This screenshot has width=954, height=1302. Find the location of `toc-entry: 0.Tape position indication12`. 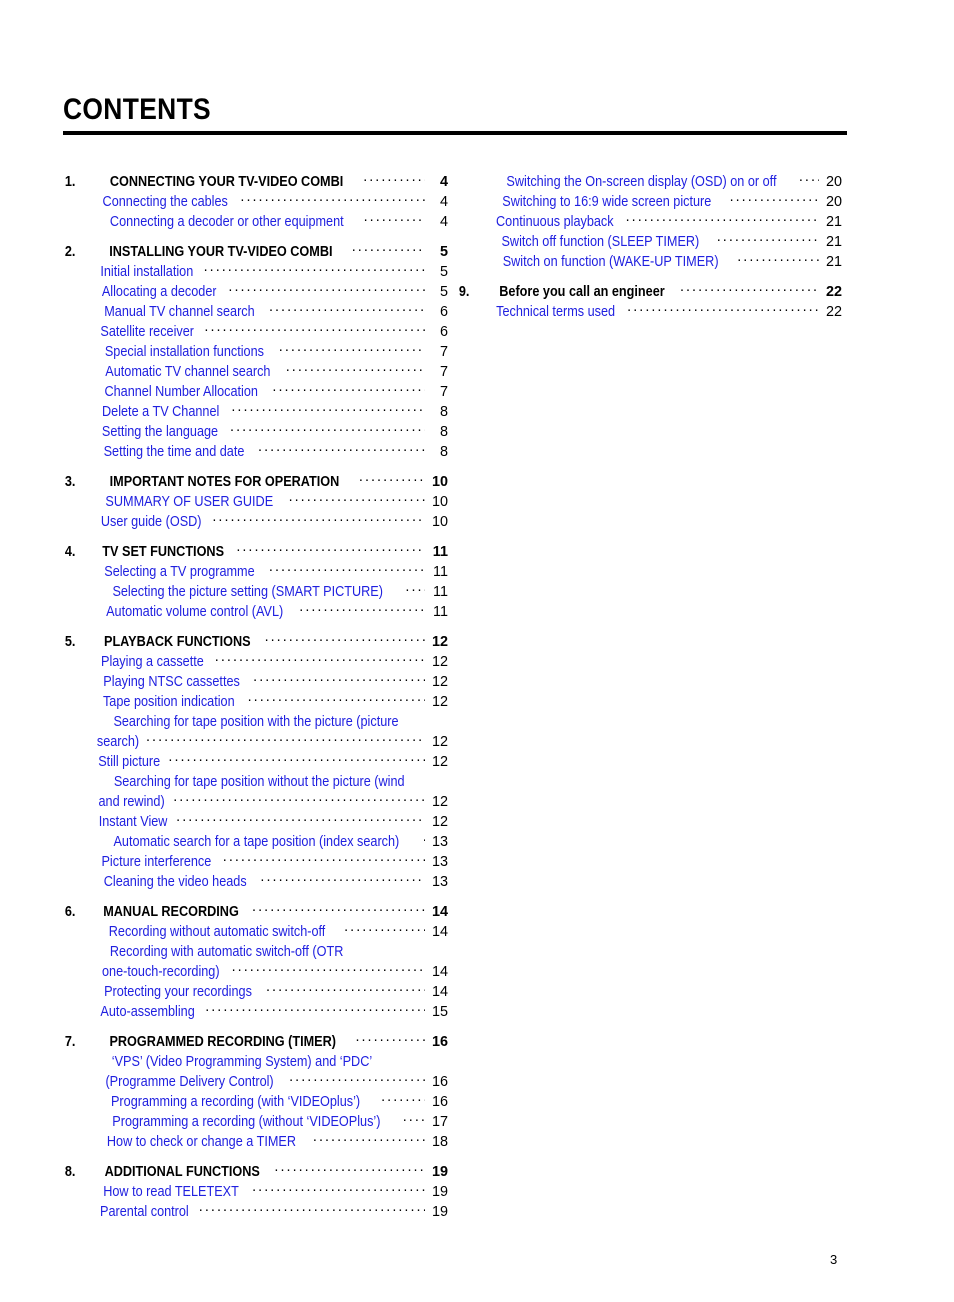

toc-entry: 0.Tape position indication12 is located at coordinates (255, 702).